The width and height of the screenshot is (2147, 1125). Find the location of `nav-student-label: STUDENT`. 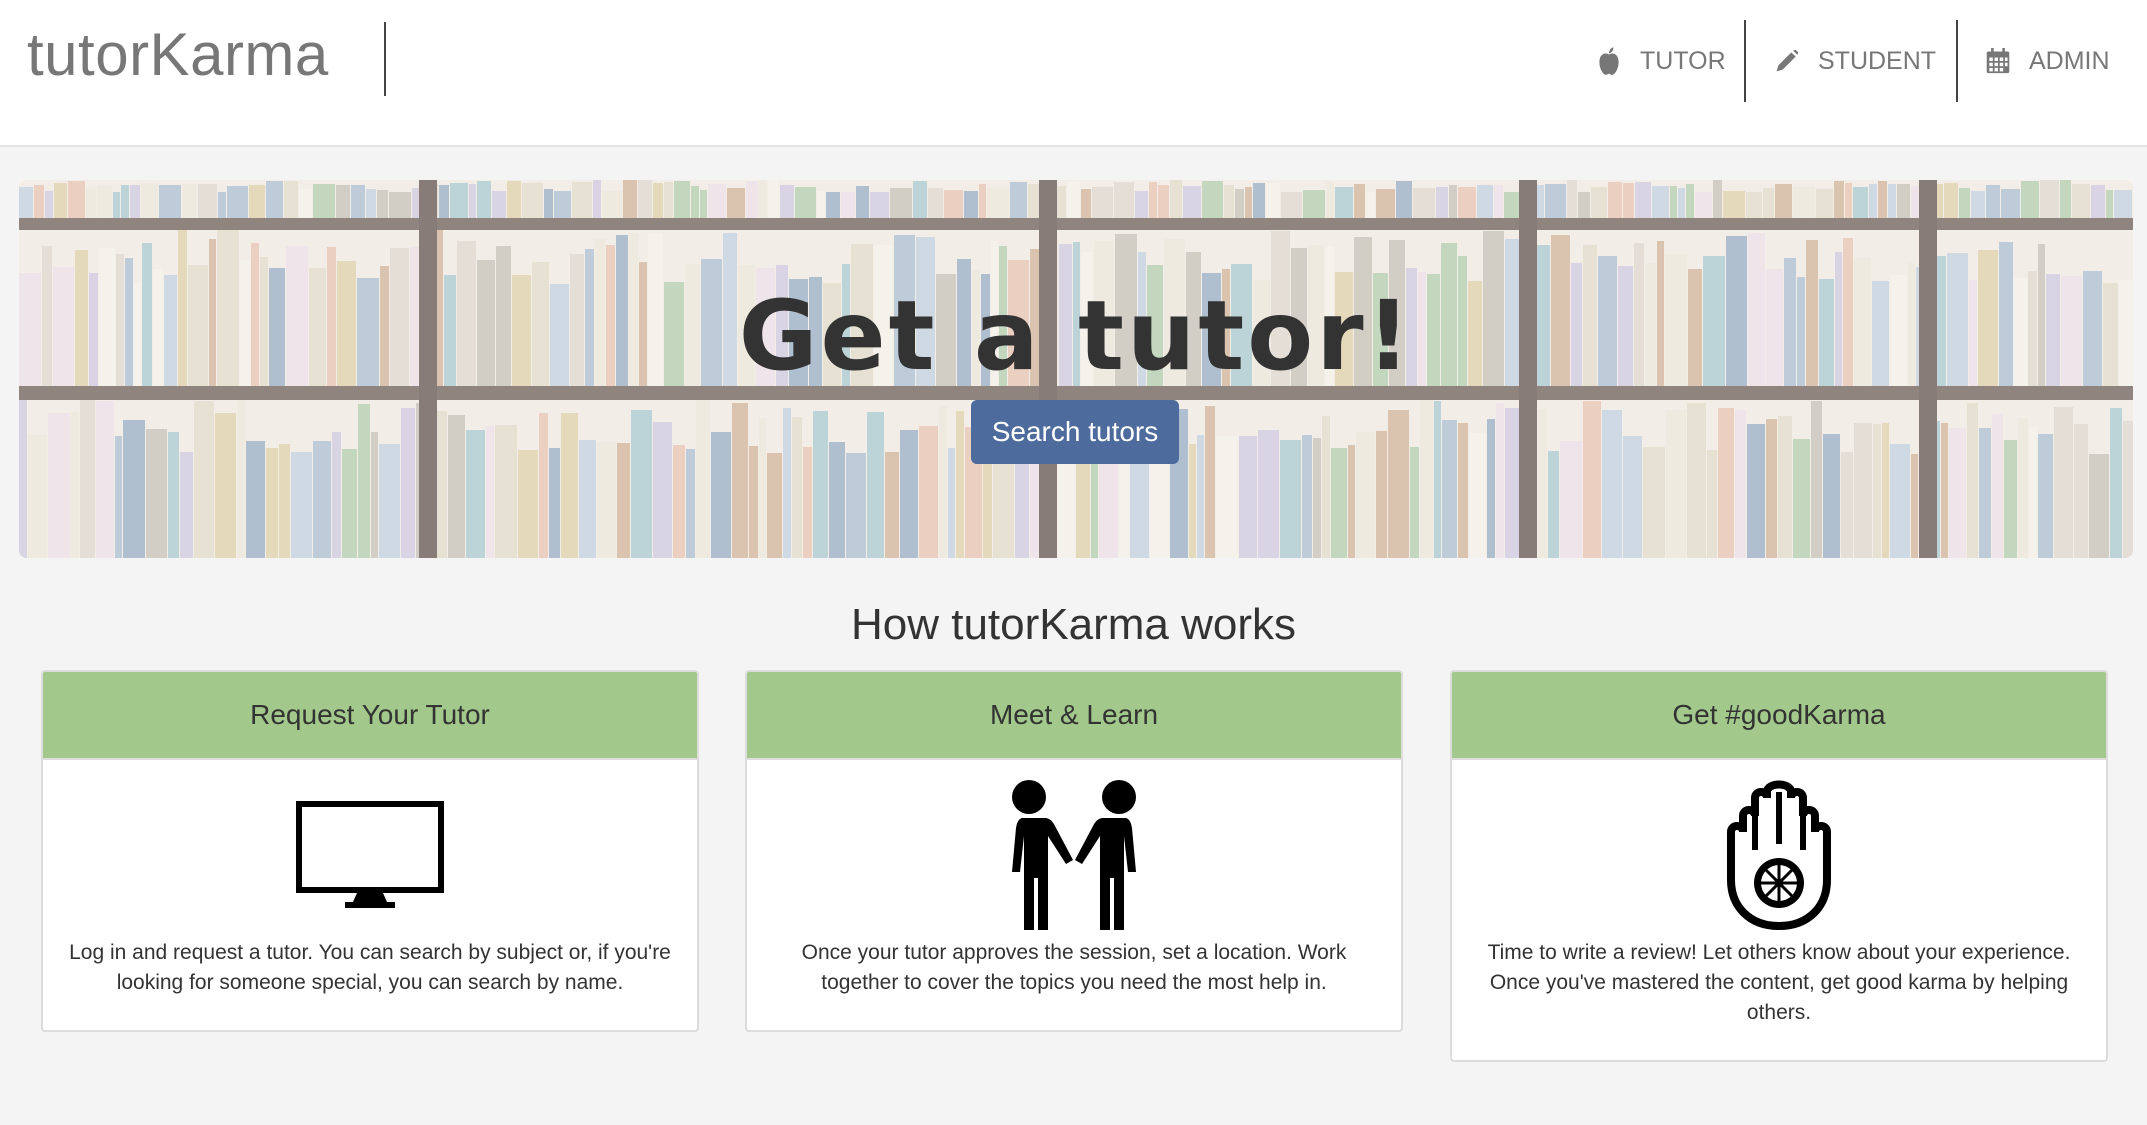

nav-student-label: STUDENT is located at coordinates (1877, 60).